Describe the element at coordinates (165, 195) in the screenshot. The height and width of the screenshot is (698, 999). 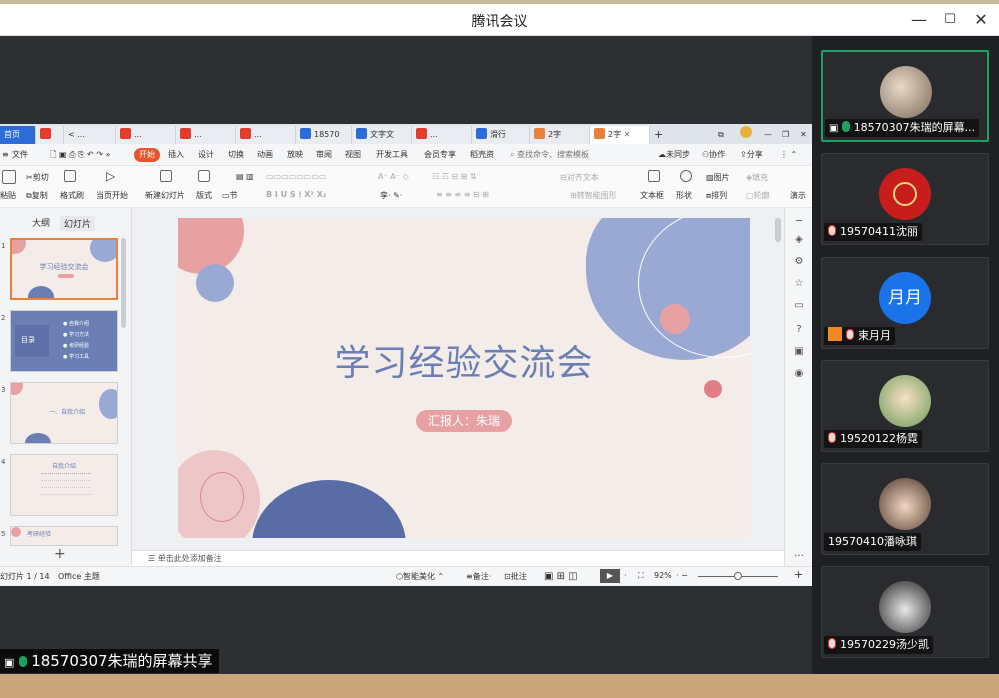
I see `new-slide-button: 新建幻灯片` at that location.